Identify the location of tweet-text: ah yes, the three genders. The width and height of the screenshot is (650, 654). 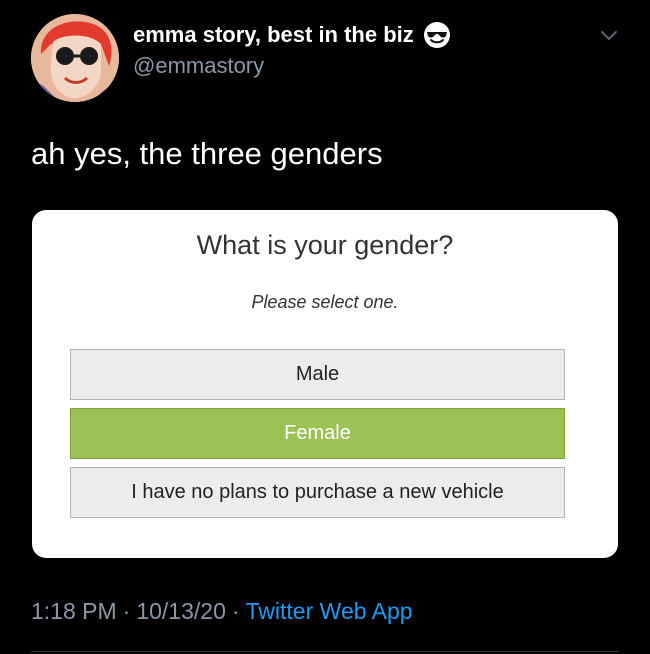
(207, 153).